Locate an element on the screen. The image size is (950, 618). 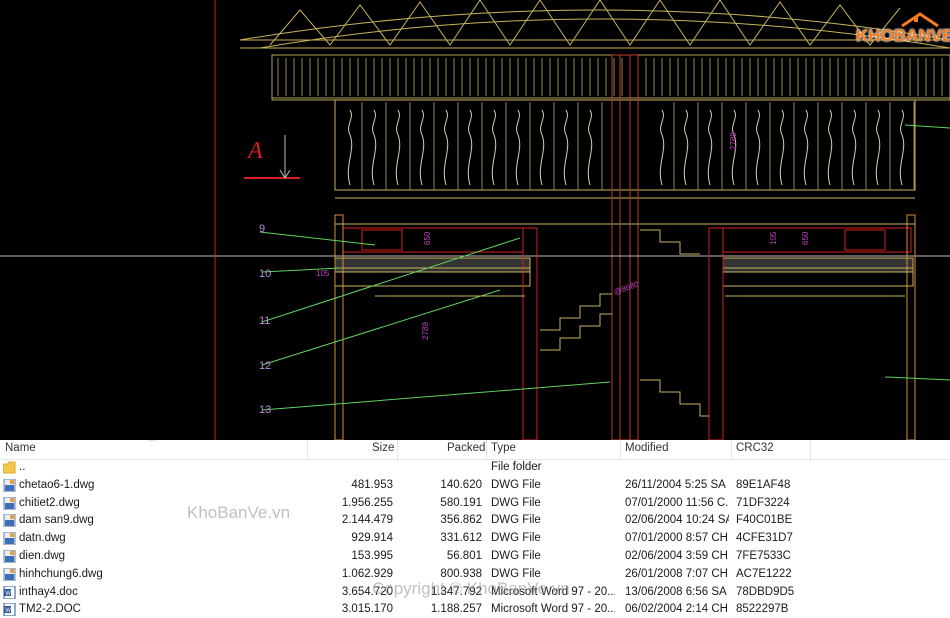
roof-truss is located at coordinates (594, 24).